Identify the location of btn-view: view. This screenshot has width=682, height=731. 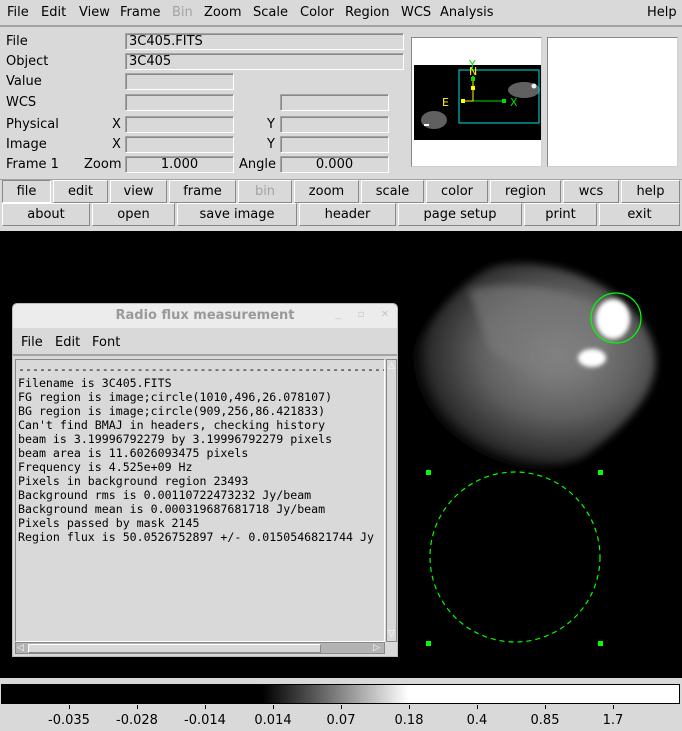
(138, 191).